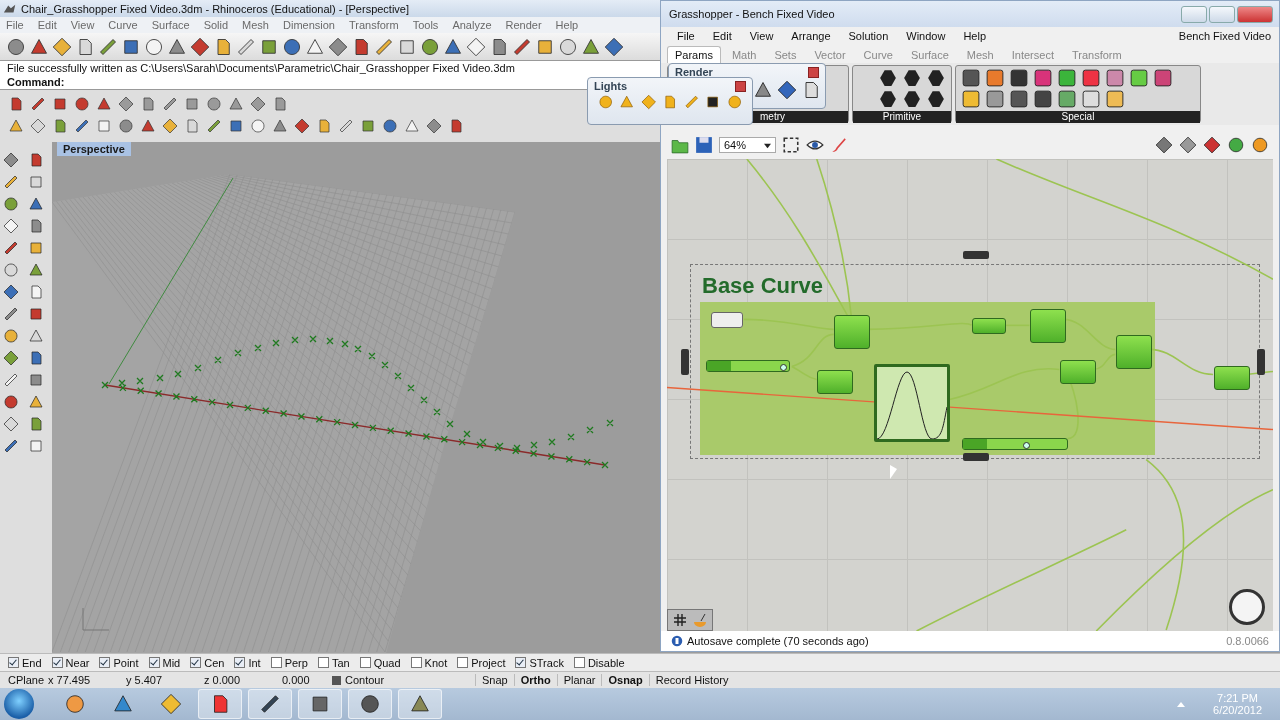 The width and height of the screenshot is (1280, 720). I want to click on group-title: Base Curve, so click(763, 286).